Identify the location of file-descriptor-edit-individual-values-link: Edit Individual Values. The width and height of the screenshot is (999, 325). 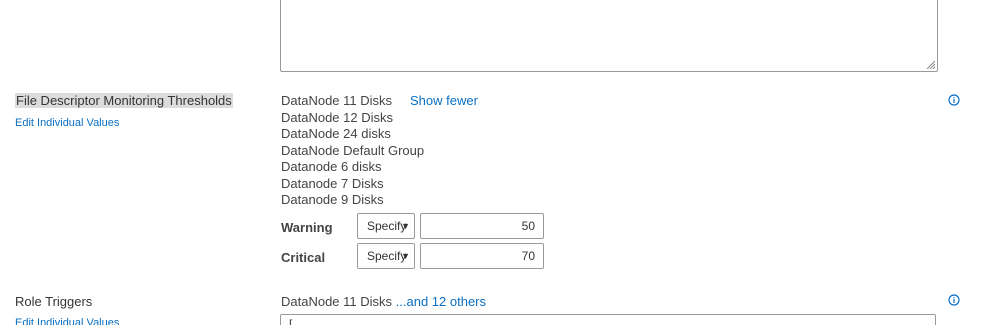
(67, 123).